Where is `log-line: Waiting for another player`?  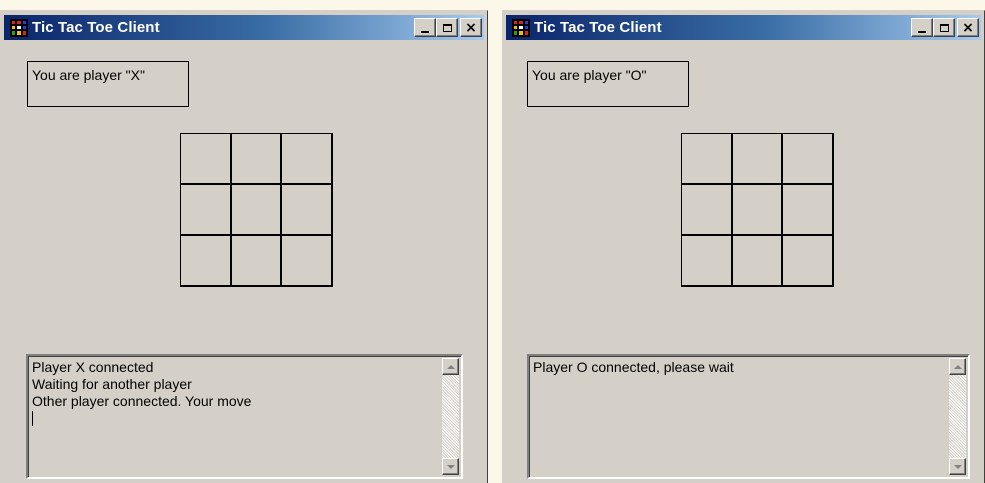
log-line: Waiting for another player is located at coordinates (112, 384).